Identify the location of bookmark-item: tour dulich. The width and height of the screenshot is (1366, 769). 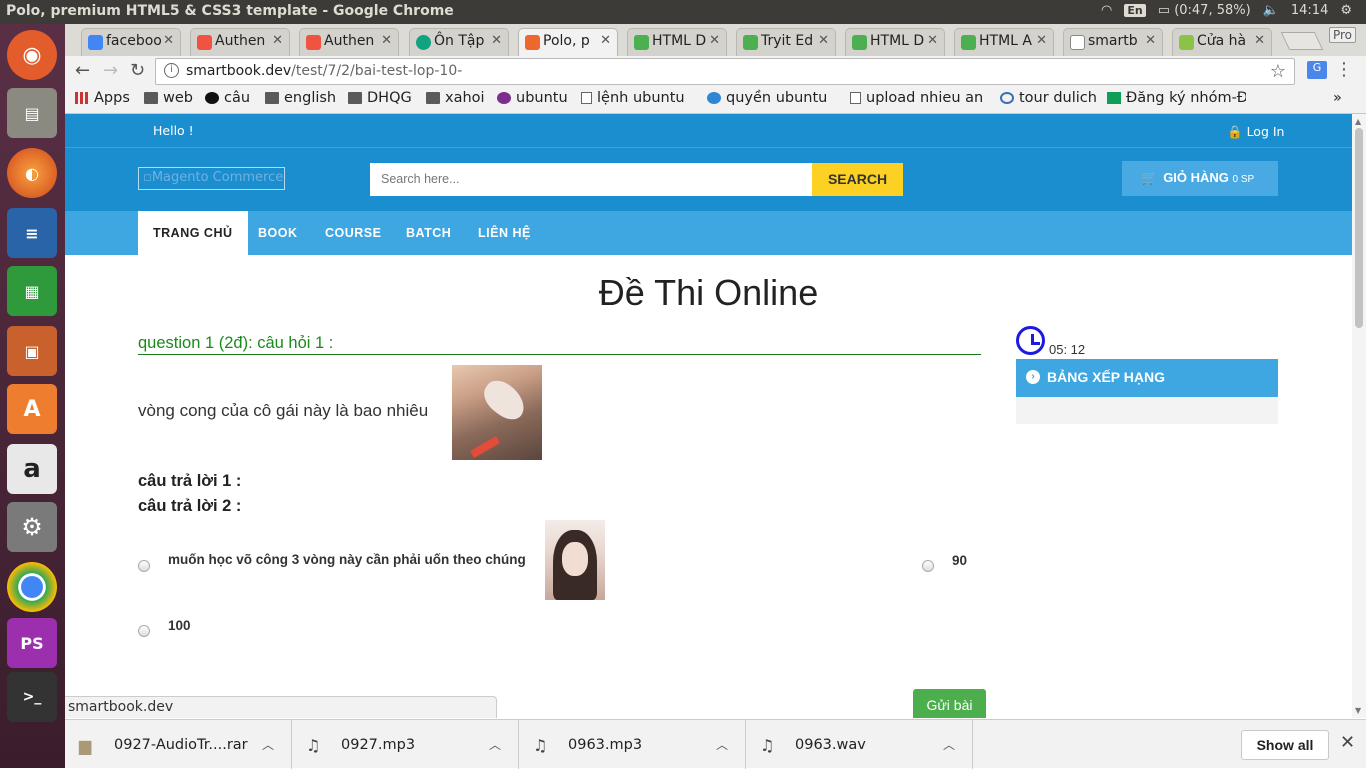
(1048, 98).